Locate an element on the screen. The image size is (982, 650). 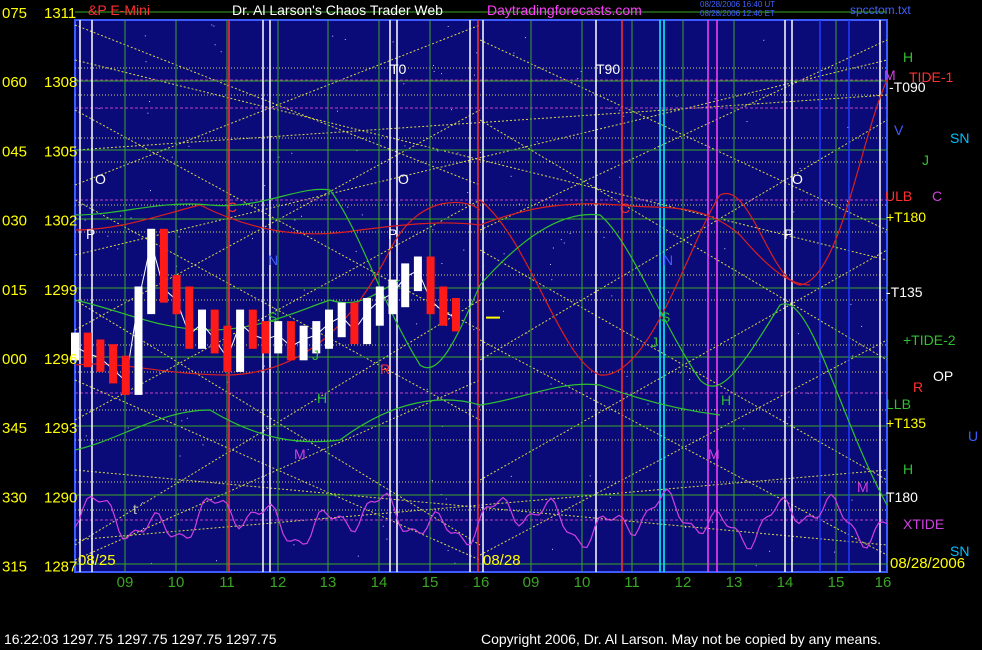
x-tick-label: 15 is located at coordinates (836, 582).